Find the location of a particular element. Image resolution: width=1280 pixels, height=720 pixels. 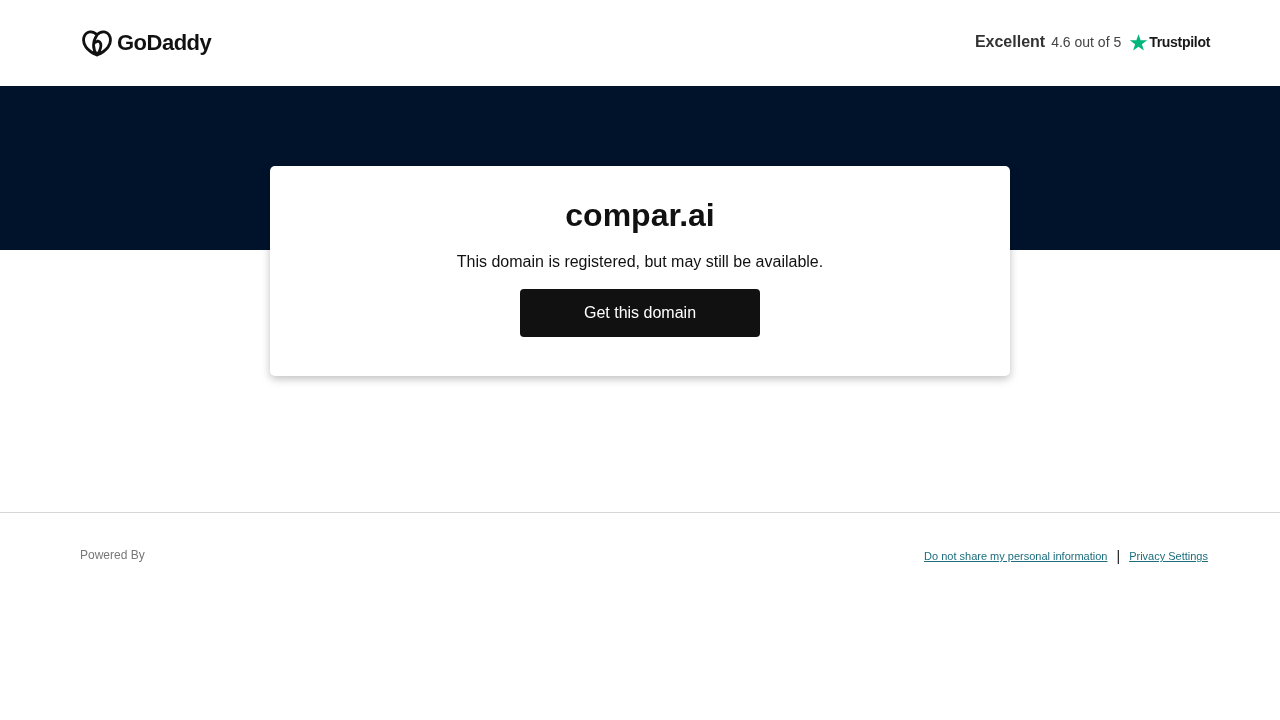

logo-wordmark: GoDaddy is located at coordinates (164, 43).